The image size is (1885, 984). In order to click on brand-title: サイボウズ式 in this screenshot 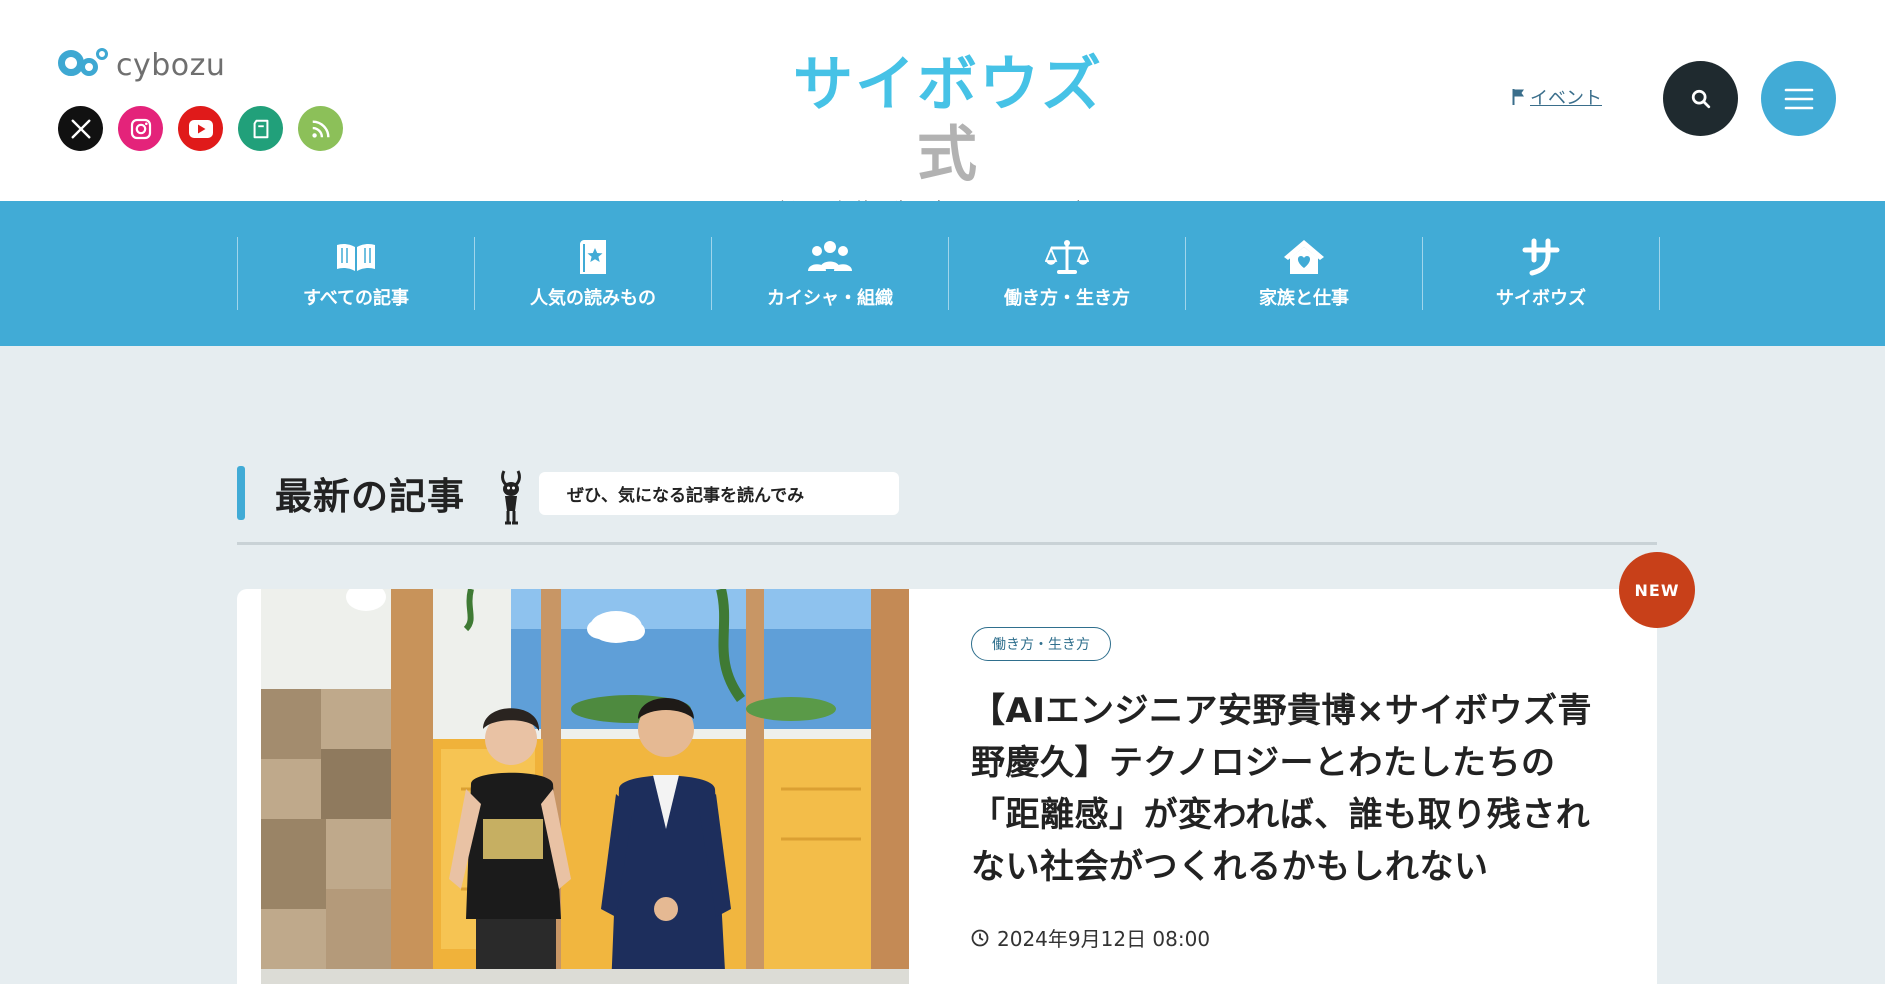, I will do `click(948, 120)`.